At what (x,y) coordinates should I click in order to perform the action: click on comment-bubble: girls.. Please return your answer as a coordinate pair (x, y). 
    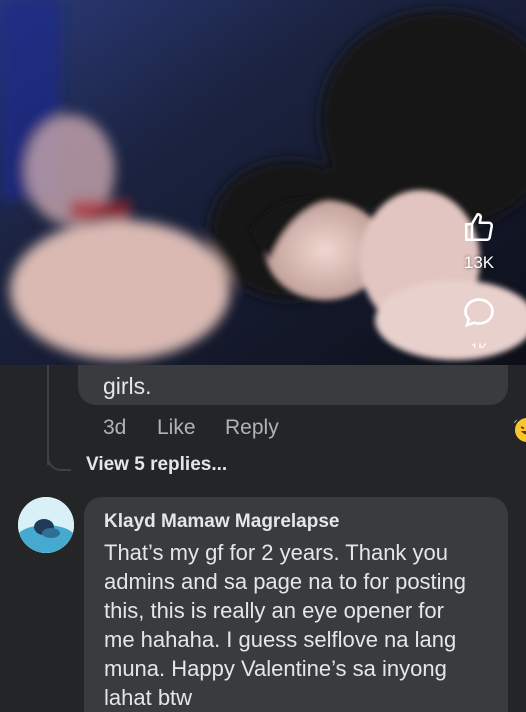
    Looking at the image, I should click on (293, 385).